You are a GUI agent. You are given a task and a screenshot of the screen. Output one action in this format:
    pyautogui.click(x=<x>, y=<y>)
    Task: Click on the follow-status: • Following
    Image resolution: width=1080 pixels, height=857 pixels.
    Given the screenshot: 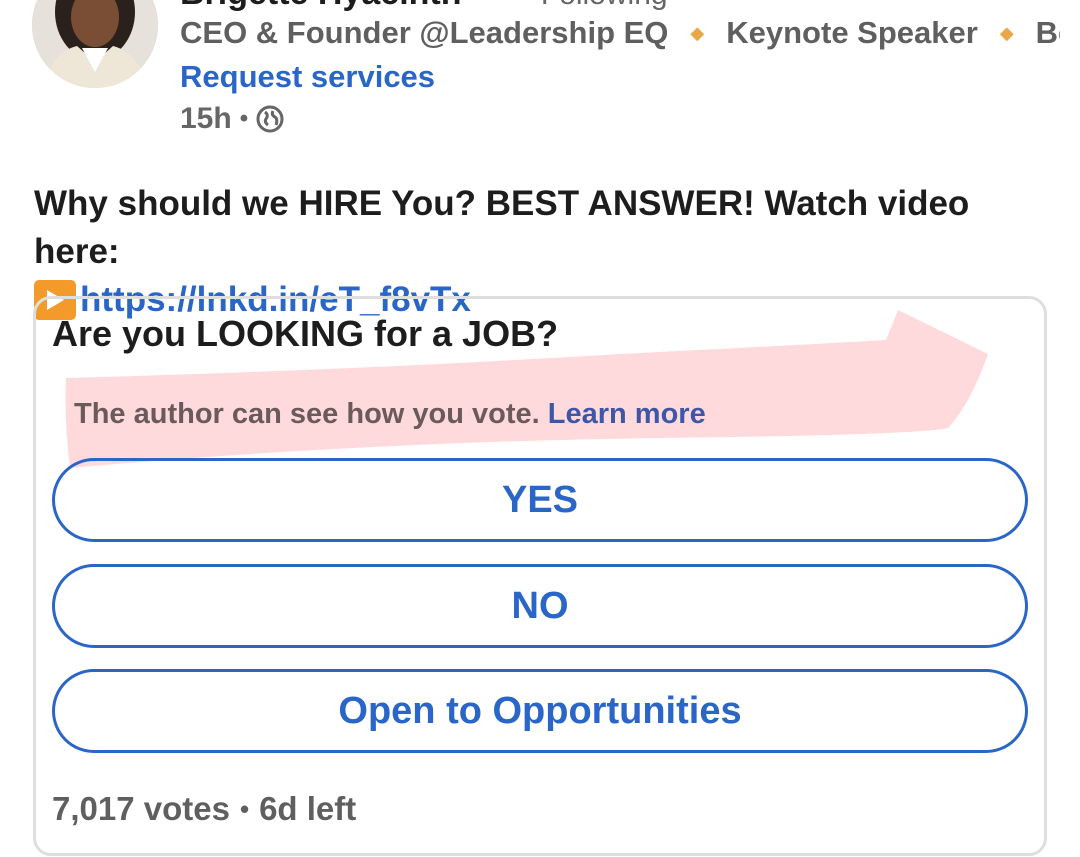 What is the action you would take?
    pyautogui.click(x=595, y=6)
    